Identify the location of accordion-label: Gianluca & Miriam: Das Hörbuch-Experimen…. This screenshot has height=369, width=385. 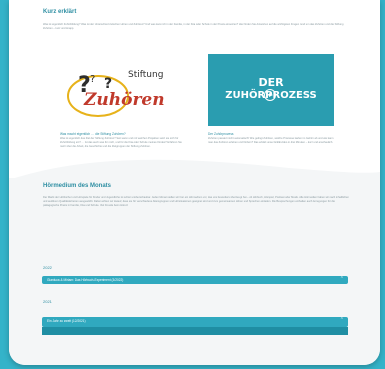
(85, 280).